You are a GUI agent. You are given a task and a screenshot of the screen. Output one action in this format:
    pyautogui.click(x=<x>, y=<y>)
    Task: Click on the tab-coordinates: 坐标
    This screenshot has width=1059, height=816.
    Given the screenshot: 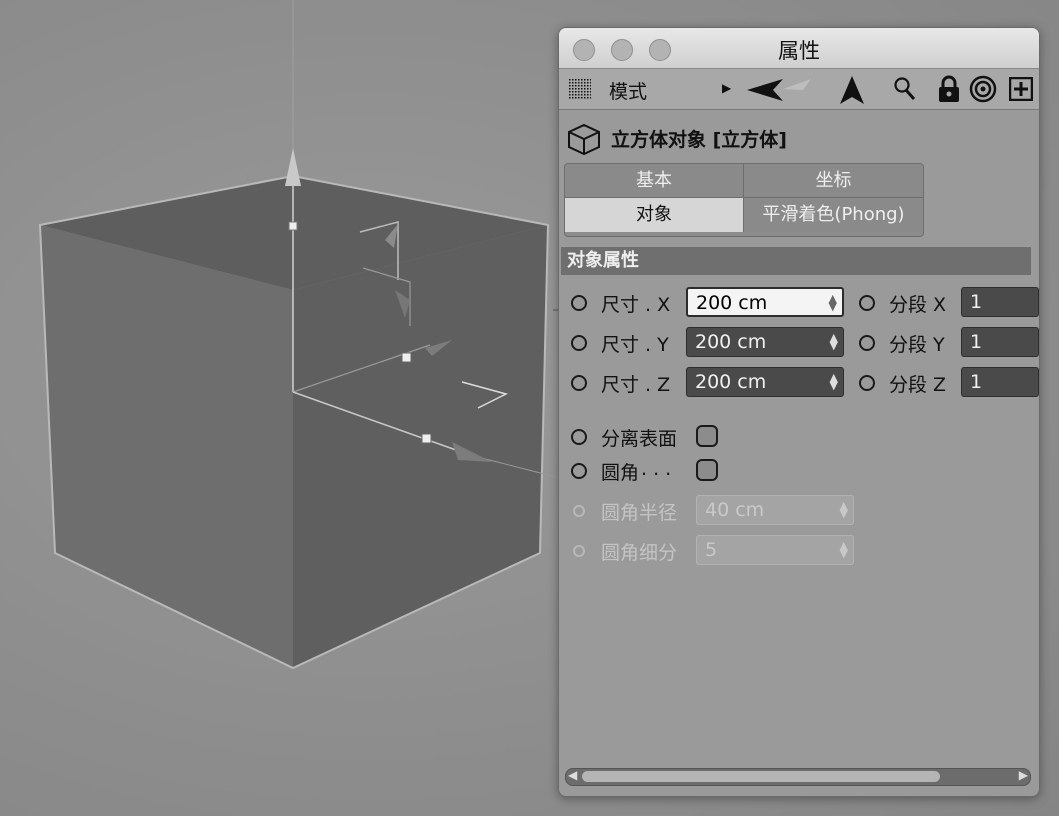 What is the action you would take?
    pyautogui.click(x=833, y=181)
    